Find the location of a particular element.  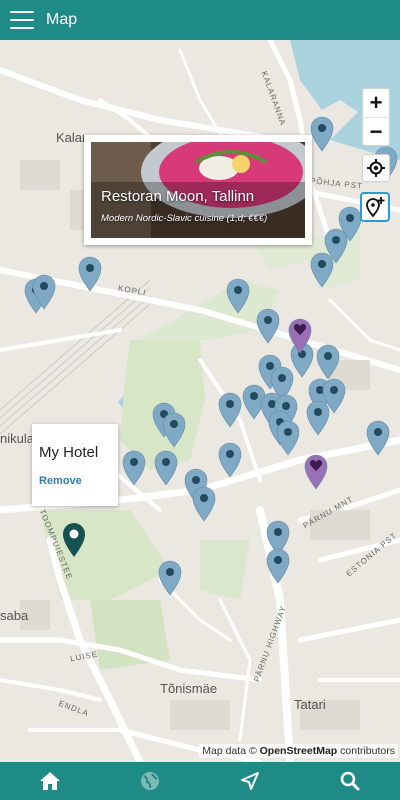

bottom-nav is located at coordinates (200, 781).